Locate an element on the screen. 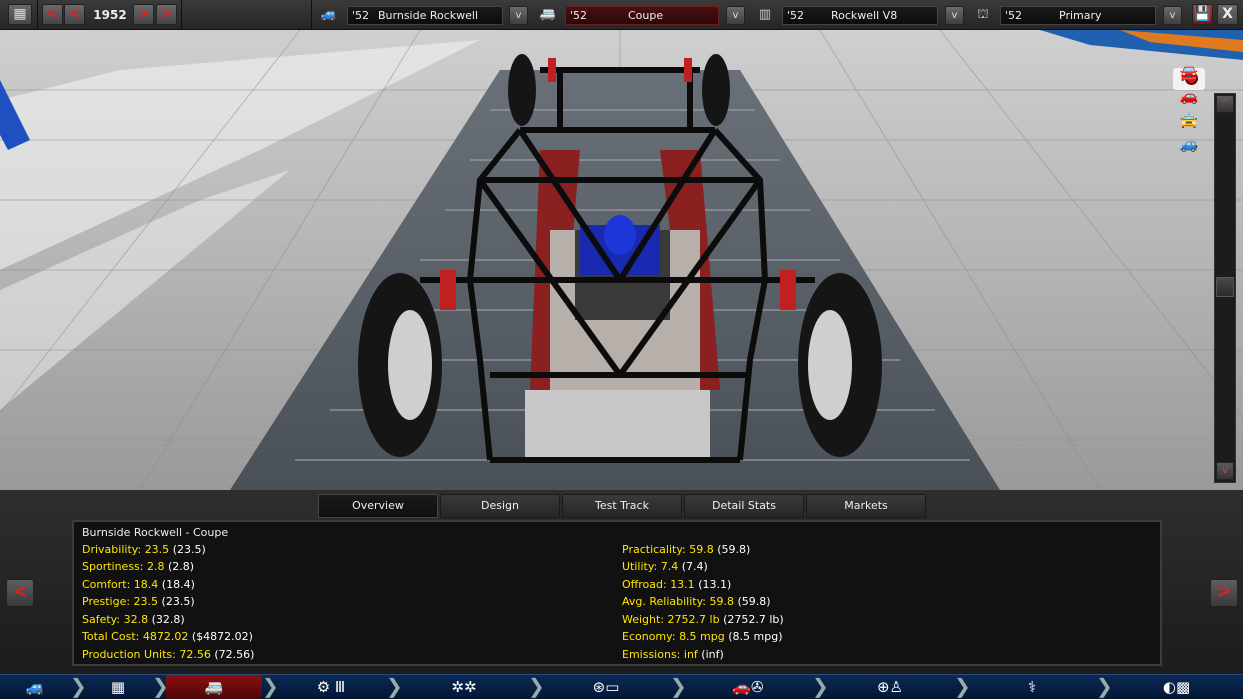  engine-year: '52 is located at coordinates (796, 15).